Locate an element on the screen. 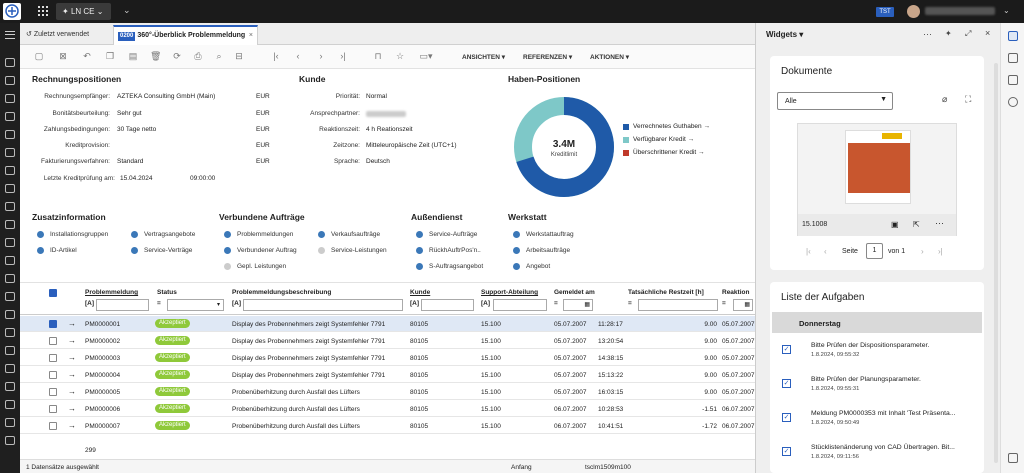  environment-selector: ✦ LN CE ⌄ is located at coordinates (83, 11).